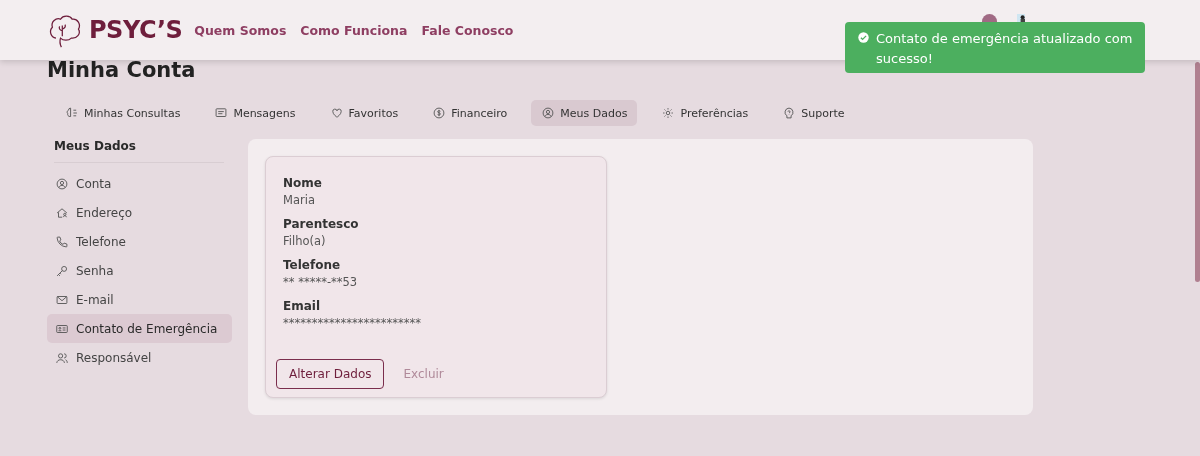  Describe the element at coordinates (62, 212) in the screenshot. I see `home-icon` at that location.